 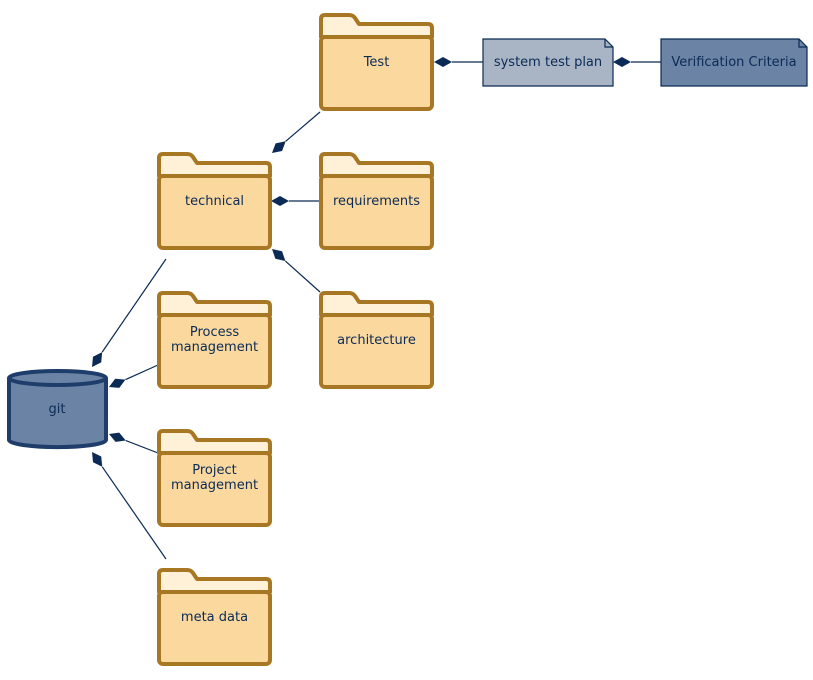 I want to click on system-test-plan-label: system test plan, so click(x=548, y=62).